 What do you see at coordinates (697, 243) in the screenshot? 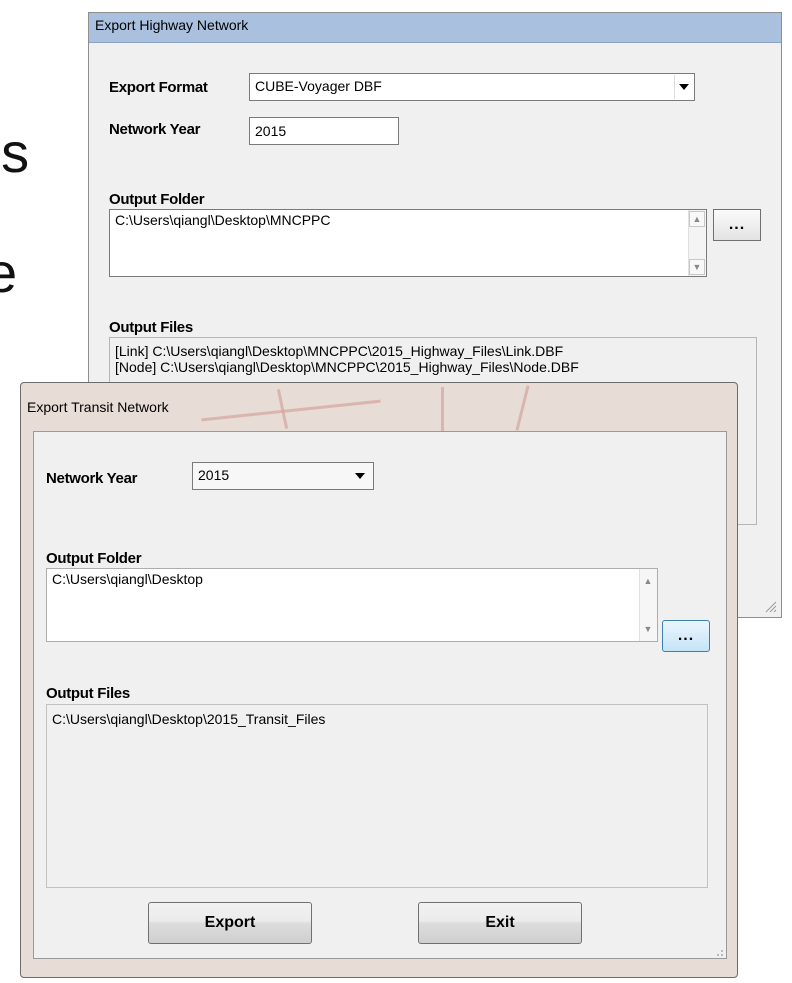
I see `highway-output-folder-scrollbar: ▲ ▼` at bounding box center [697, 243].